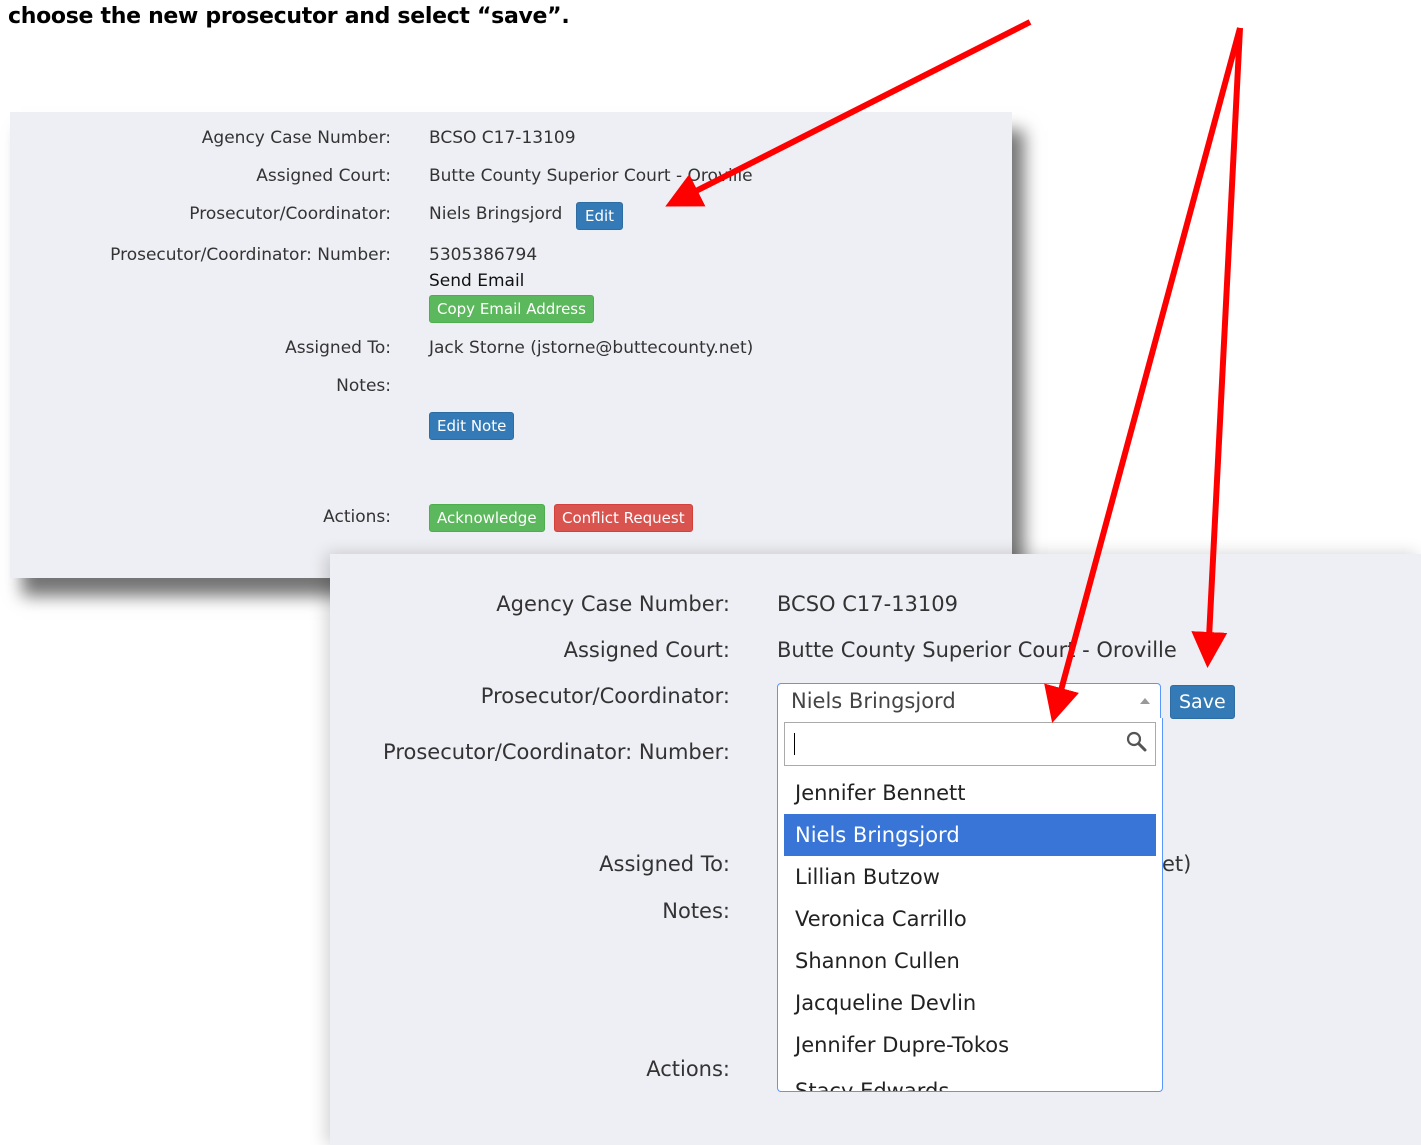  I want to click on assigned-to-value-fragment: et), so click(1177, 864).